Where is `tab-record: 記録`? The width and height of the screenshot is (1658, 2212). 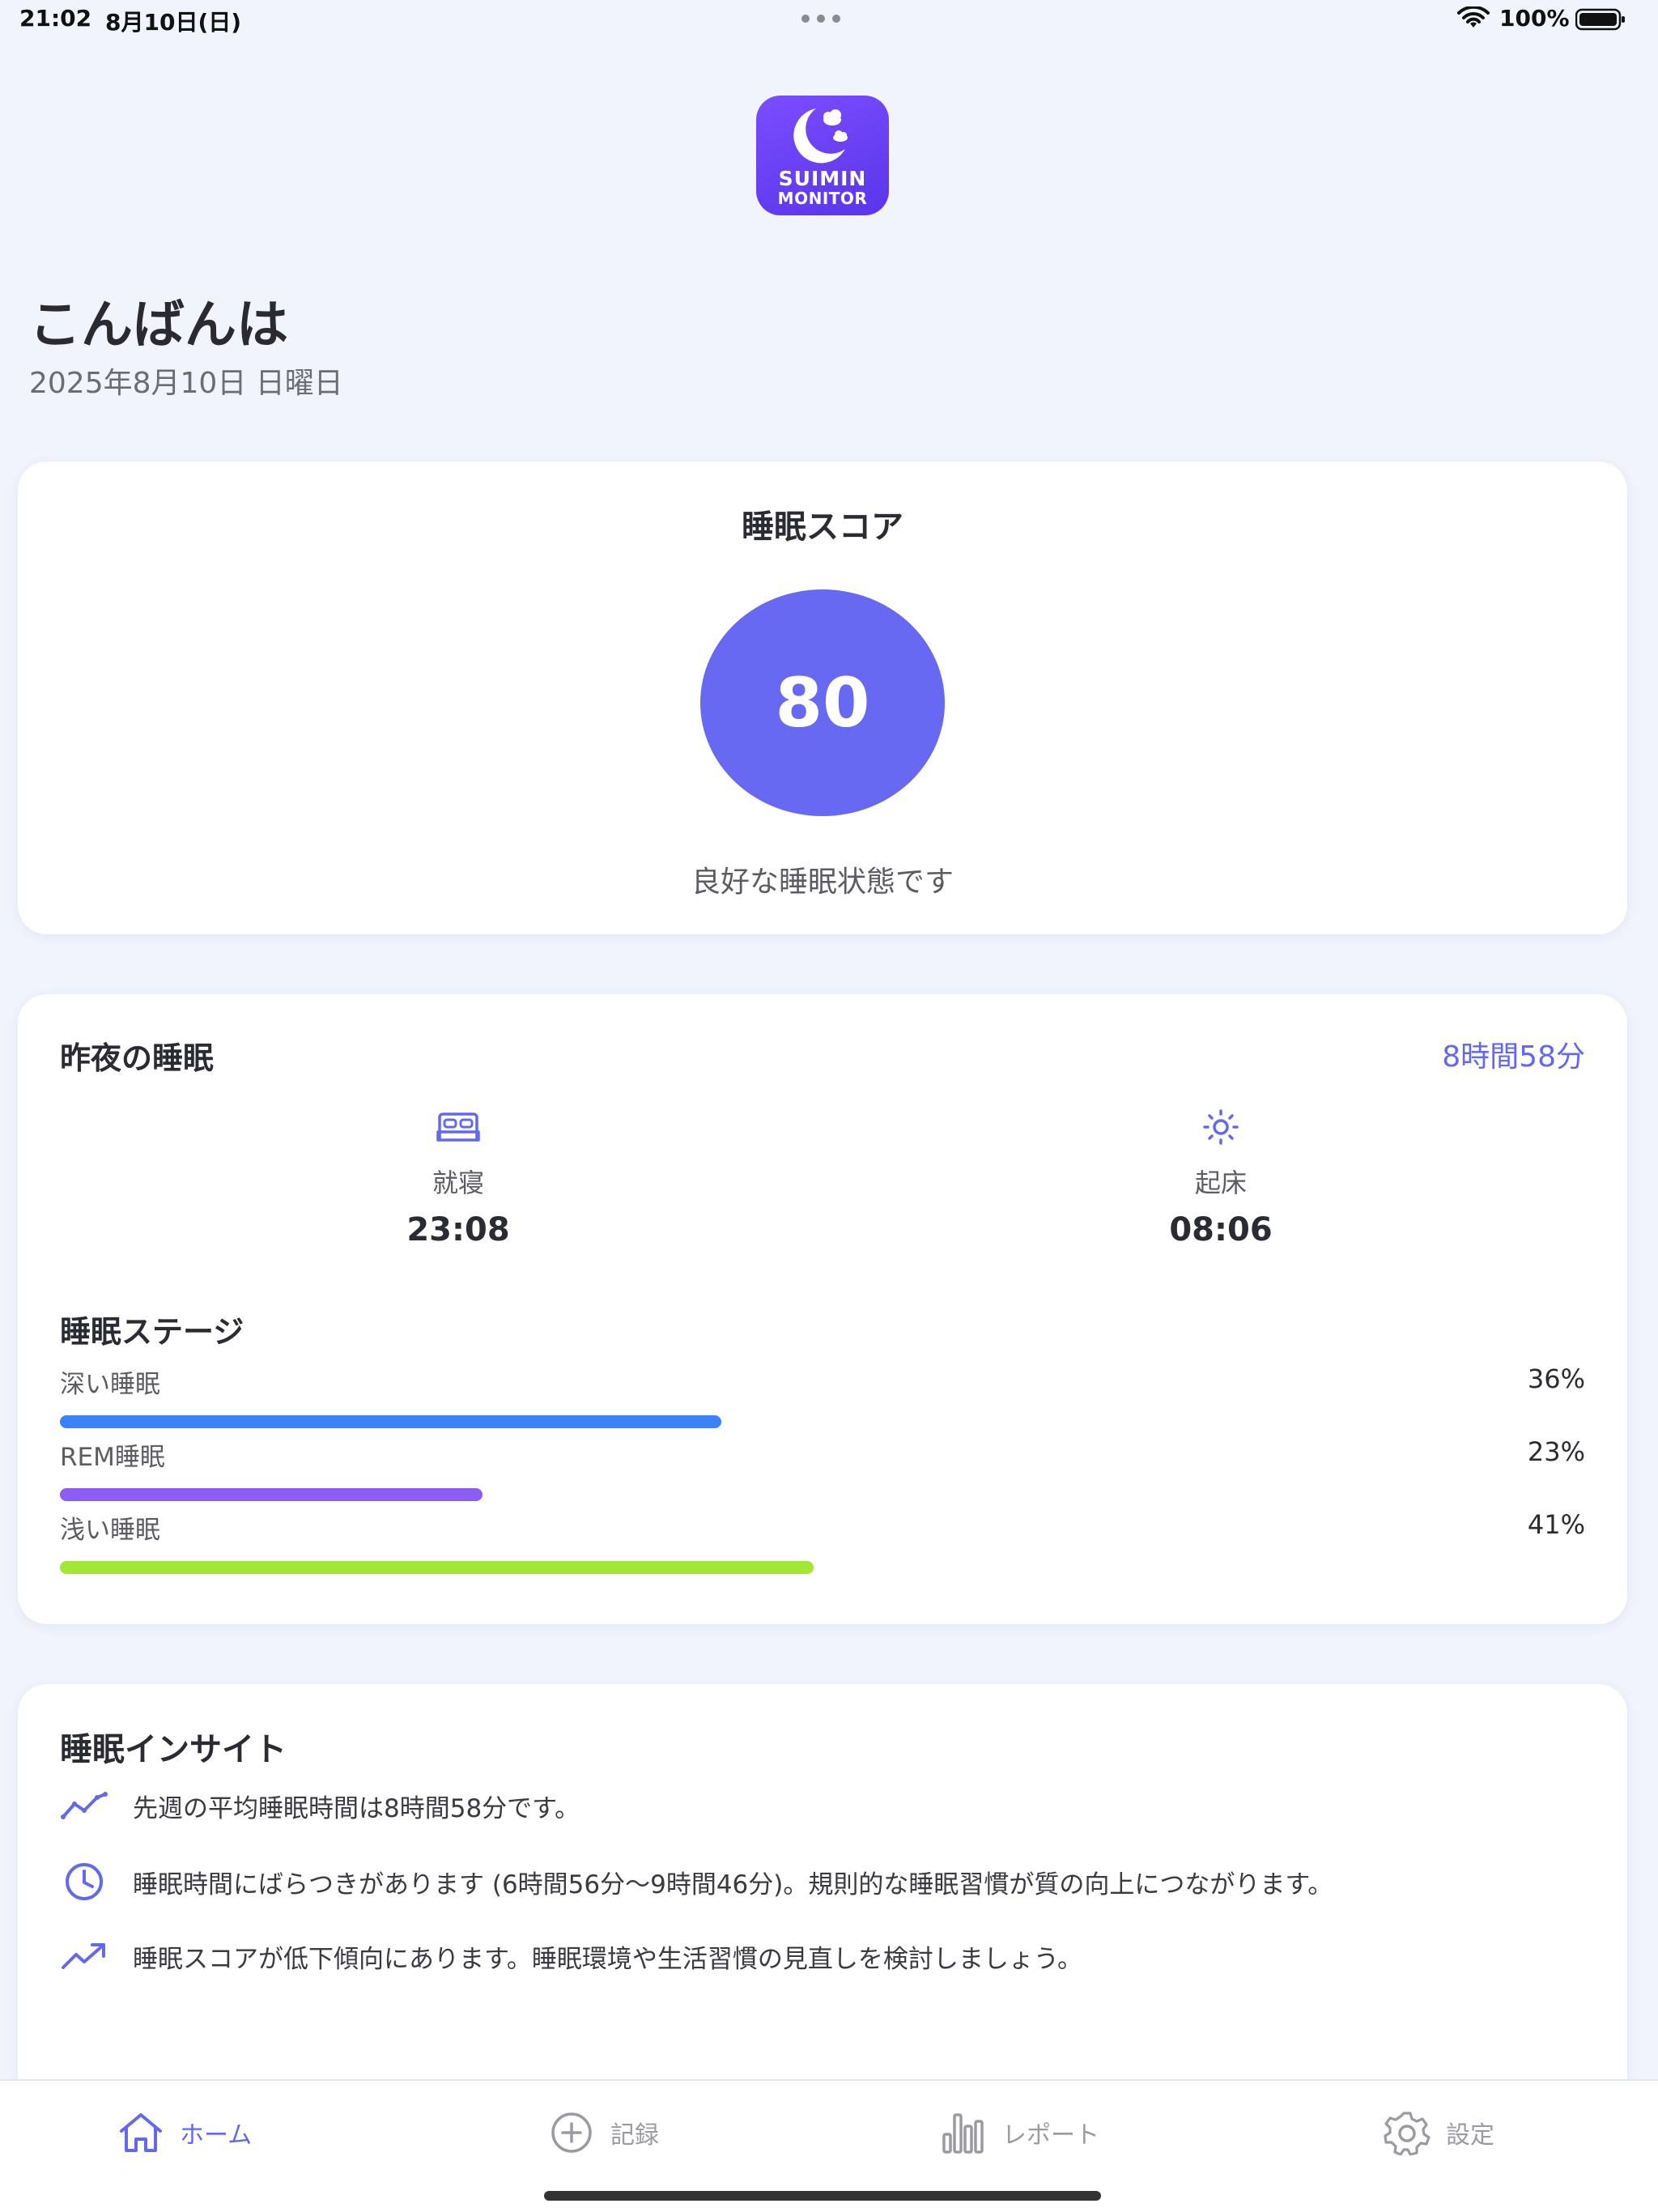
tab-record: 記録 is located at coordinates (603, 2132).